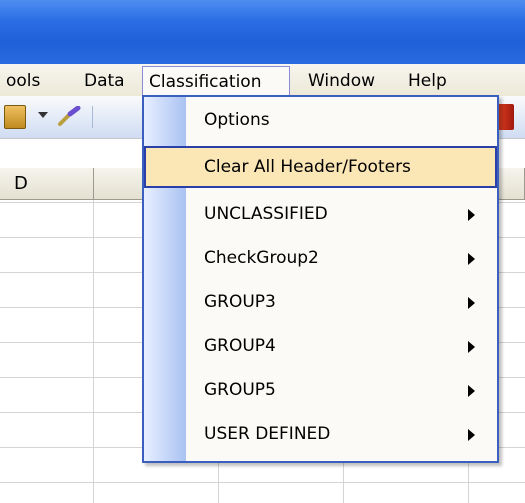 Image resolution: width=525 pixels, height=503 pixels. What do you see at coordinates (92, 117) in the screenshot?
I see `toolbar-separator` at bounding box center [92, 117].